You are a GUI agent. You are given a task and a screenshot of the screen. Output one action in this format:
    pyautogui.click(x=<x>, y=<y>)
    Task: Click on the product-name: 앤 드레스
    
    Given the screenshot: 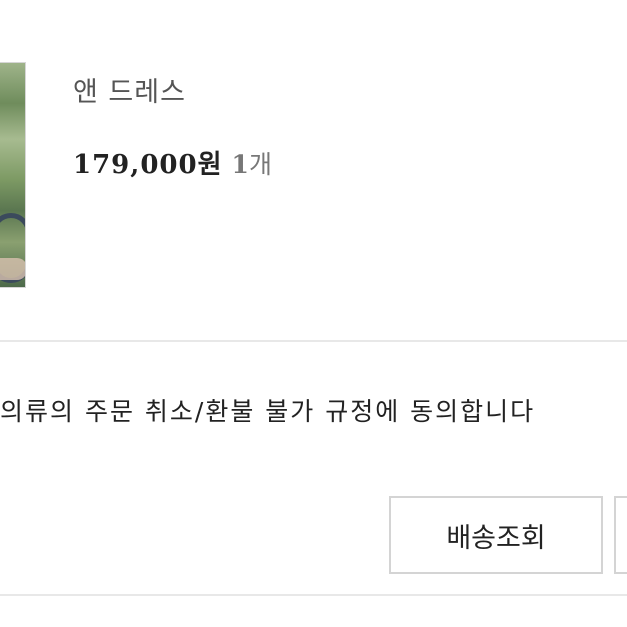 What is the action you would take?
    pyautogui.click(x=129, y=89)
    